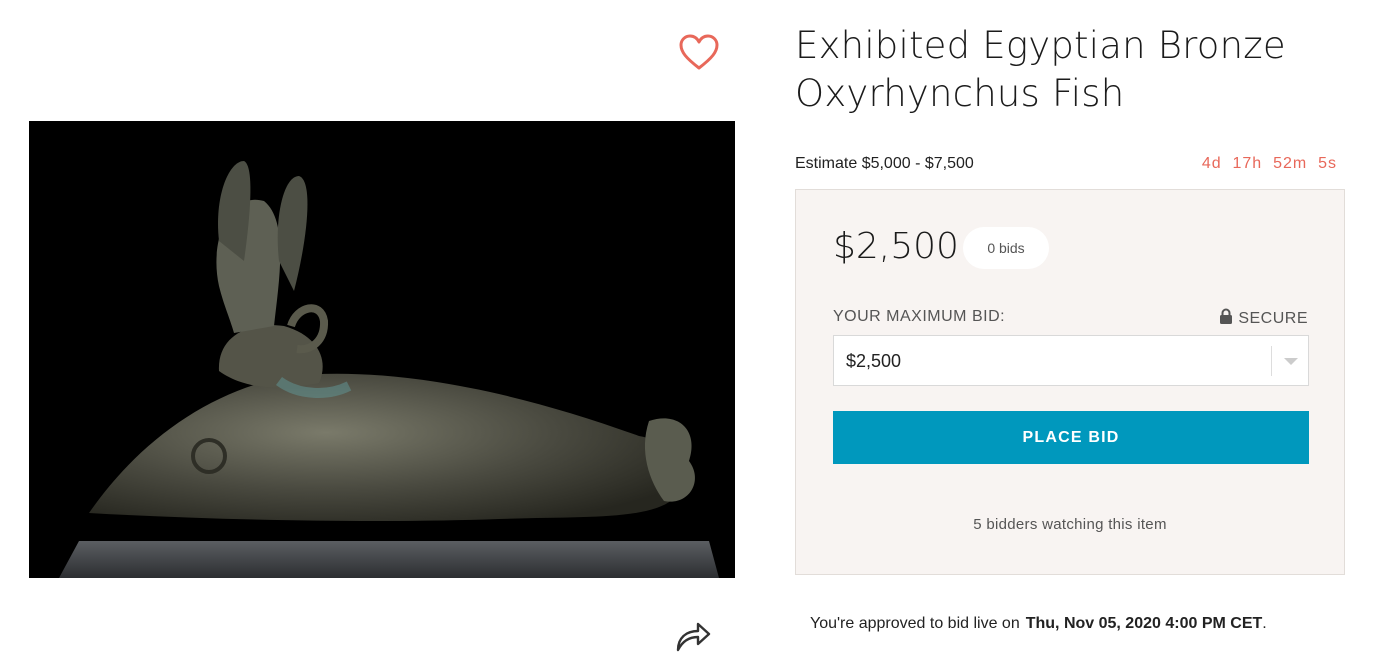 This screenshot has width=1392, height=668. What do you see at coordinates (1006, 248) in the screenshot?
I see `bid-count-badge: 0 bids` at bounding box center [1006, 248].